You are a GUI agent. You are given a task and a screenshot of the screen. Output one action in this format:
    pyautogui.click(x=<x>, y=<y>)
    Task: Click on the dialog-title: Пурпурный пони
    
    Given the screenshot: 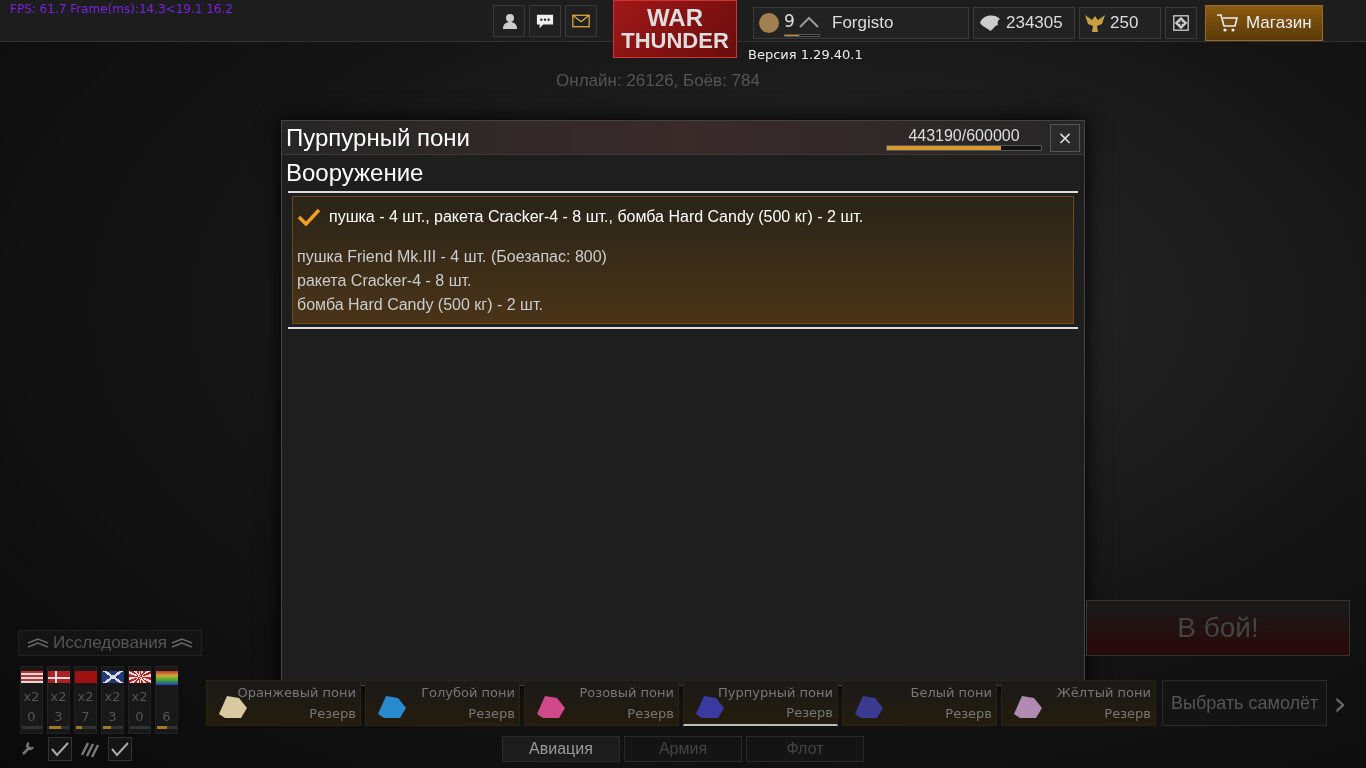 What is the action you would take?
    pyautogui.click(x=378, y=137)
    